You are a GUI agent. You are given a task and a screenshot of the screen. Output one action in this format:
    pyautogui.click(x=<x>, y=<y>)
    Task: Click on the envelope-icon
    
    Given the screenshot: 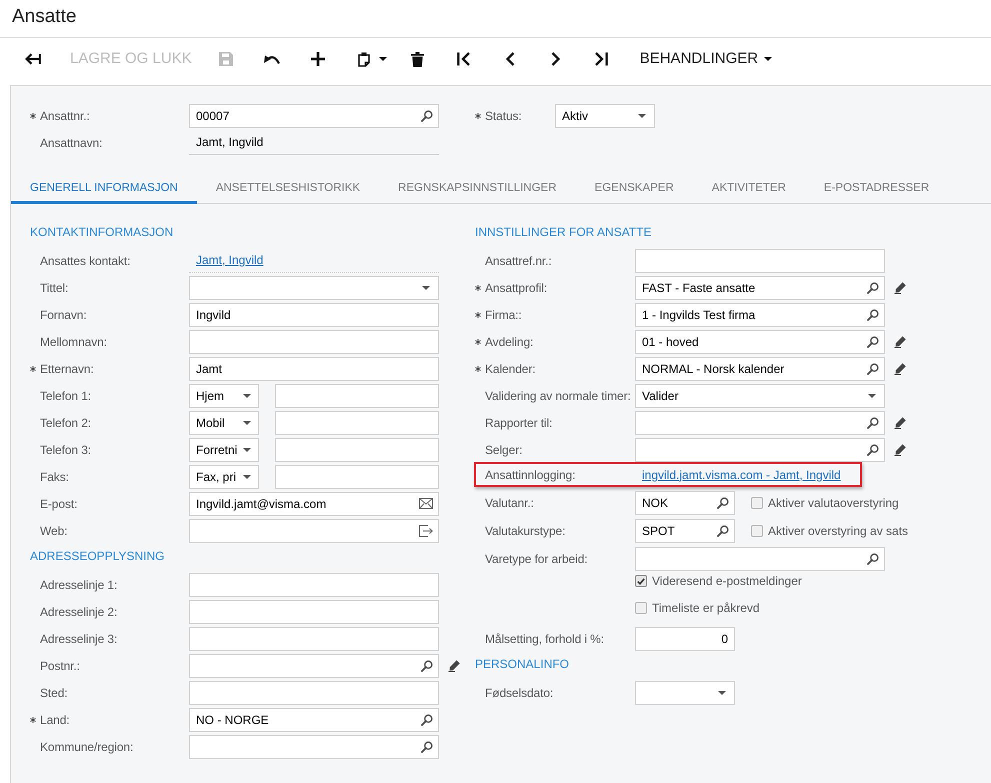 What is the action you would take?
    pyautogui.click(x=426, y=503)
    